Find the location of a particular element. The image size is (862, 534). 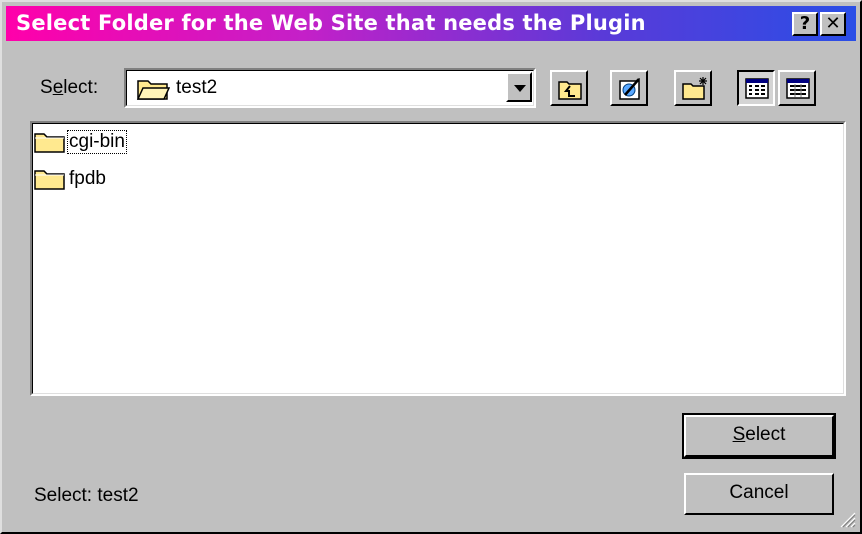

cancel-button: Cancel is located at coordinates (759, 494).